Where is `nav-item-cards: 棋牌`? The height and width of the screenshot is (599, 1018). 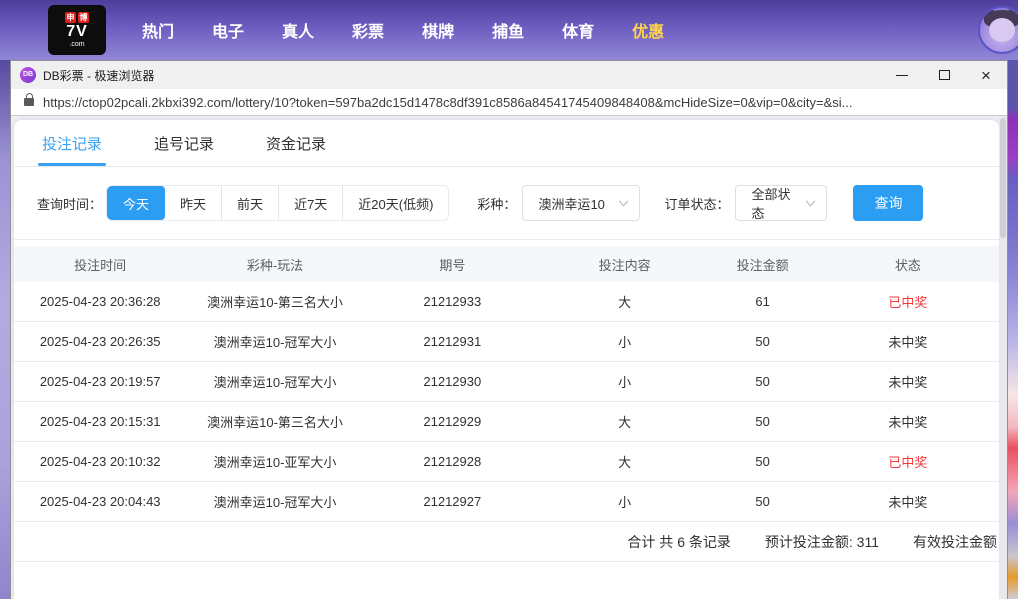
nav-item-cards: 棋牌 is located at coordinates (438, 30).